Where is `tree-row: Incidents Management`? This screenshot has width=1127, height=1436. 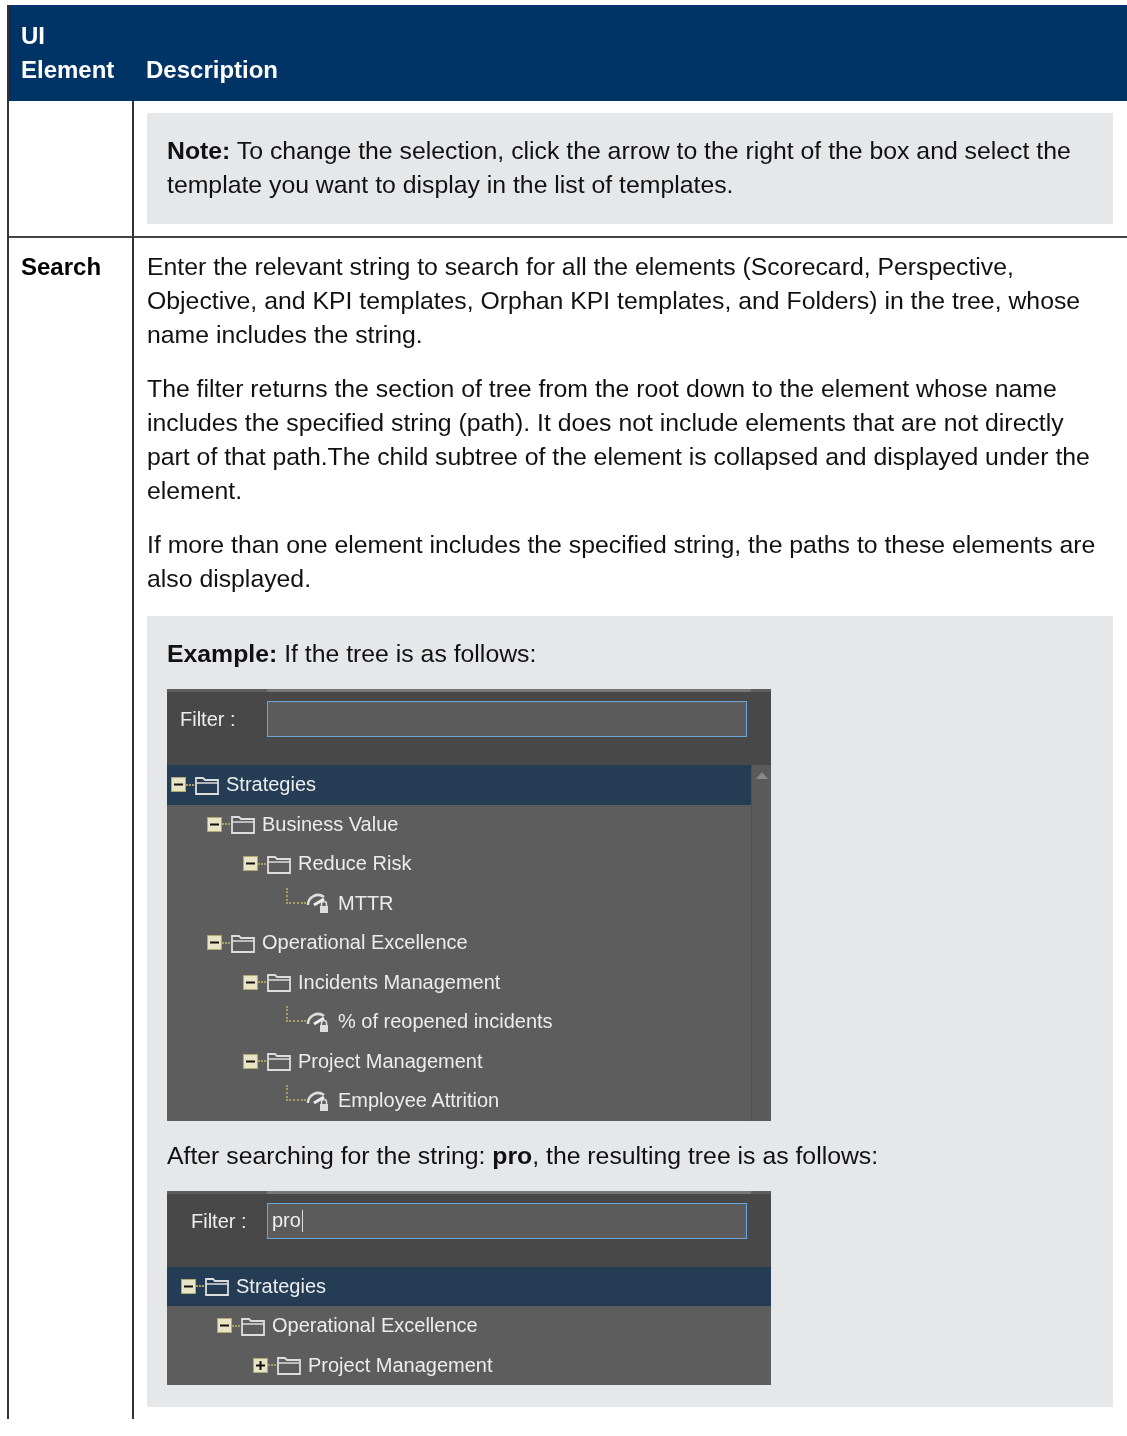
tree-row: Incidents Management is located at coordinates (459, 982).